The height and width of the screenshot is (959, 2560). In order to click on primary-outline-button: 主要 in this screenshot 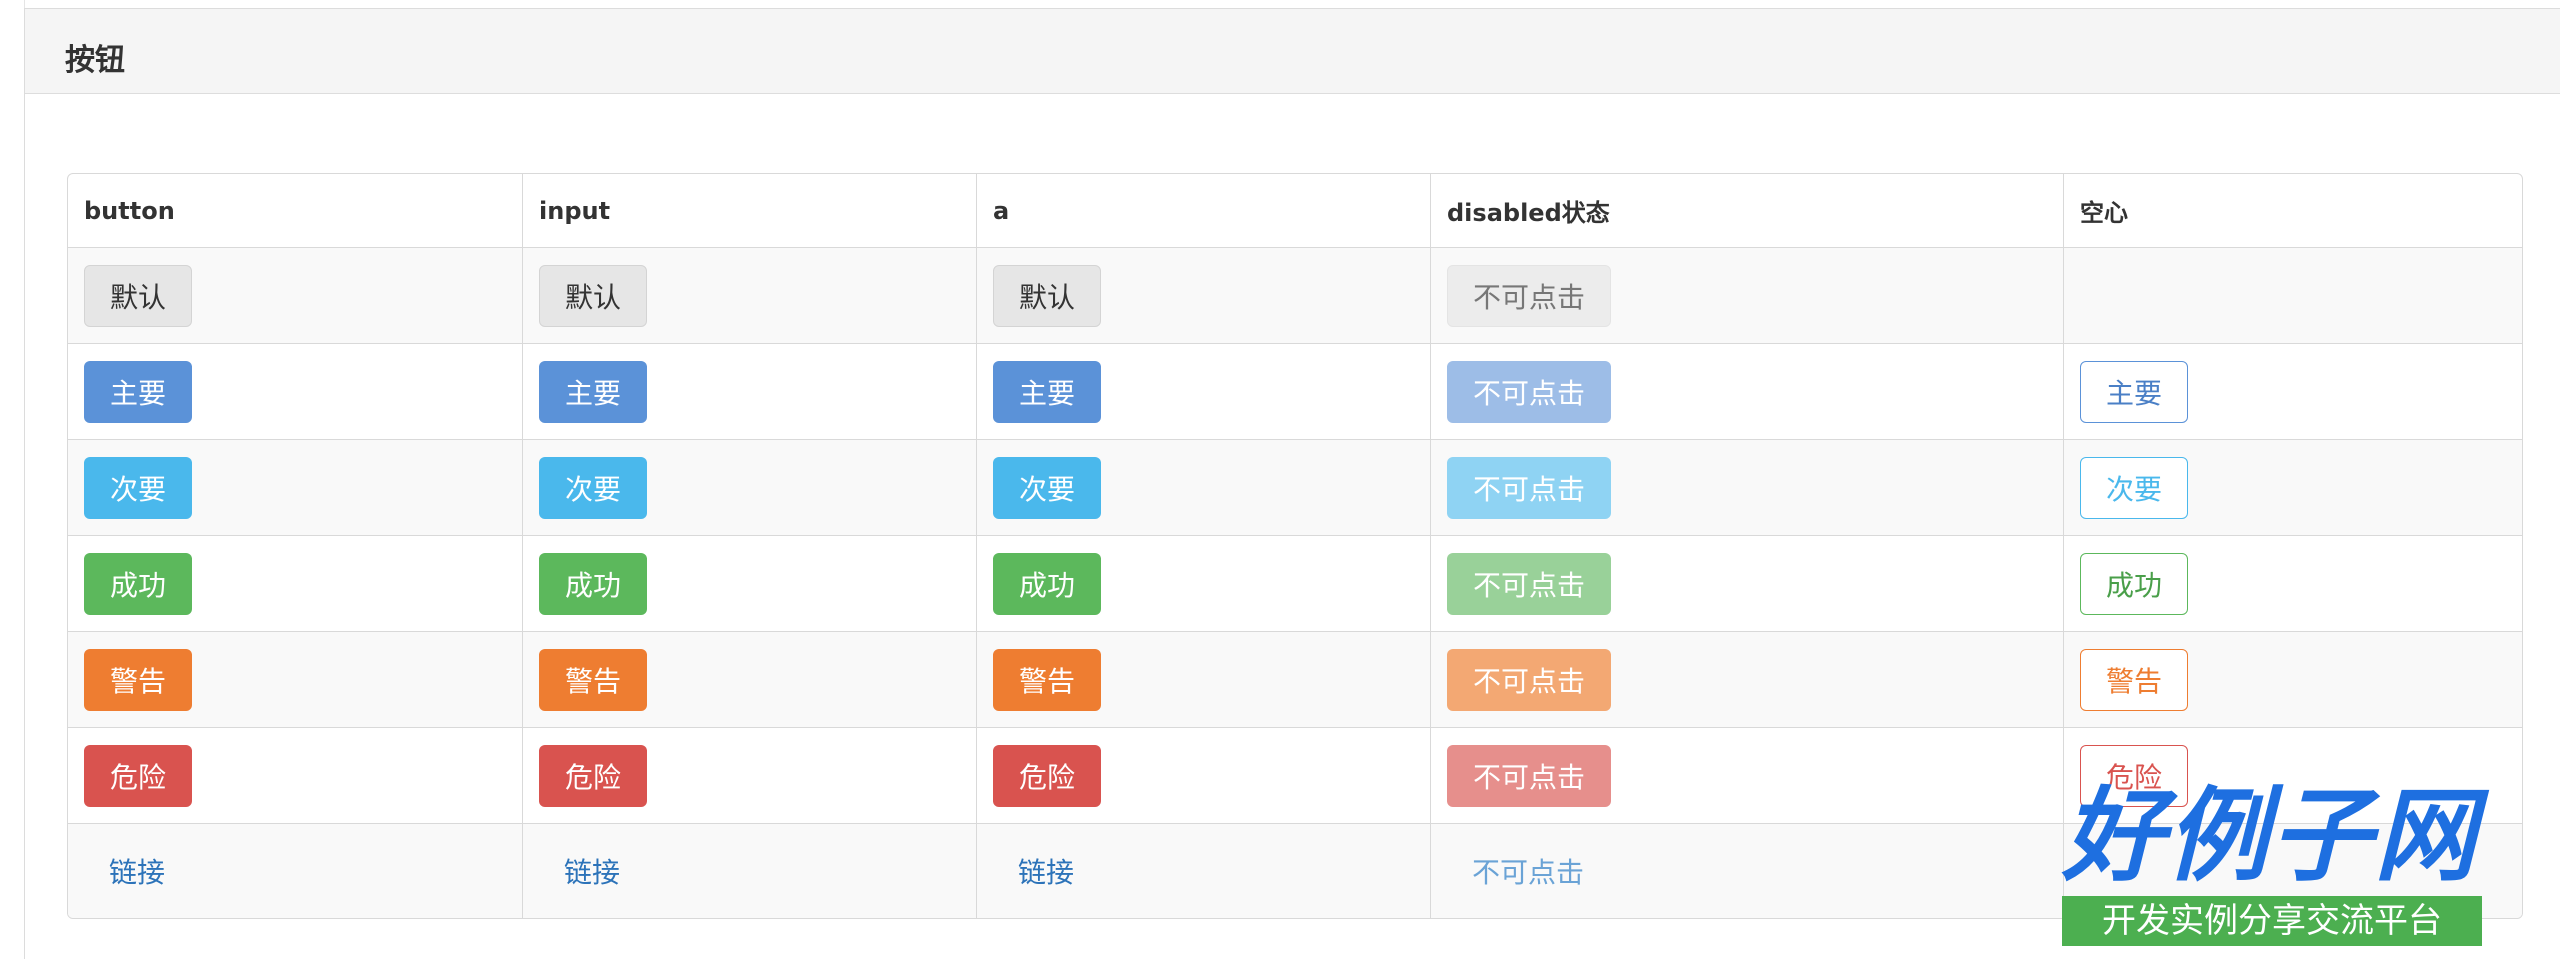, I will do `click(2134, 391)`.